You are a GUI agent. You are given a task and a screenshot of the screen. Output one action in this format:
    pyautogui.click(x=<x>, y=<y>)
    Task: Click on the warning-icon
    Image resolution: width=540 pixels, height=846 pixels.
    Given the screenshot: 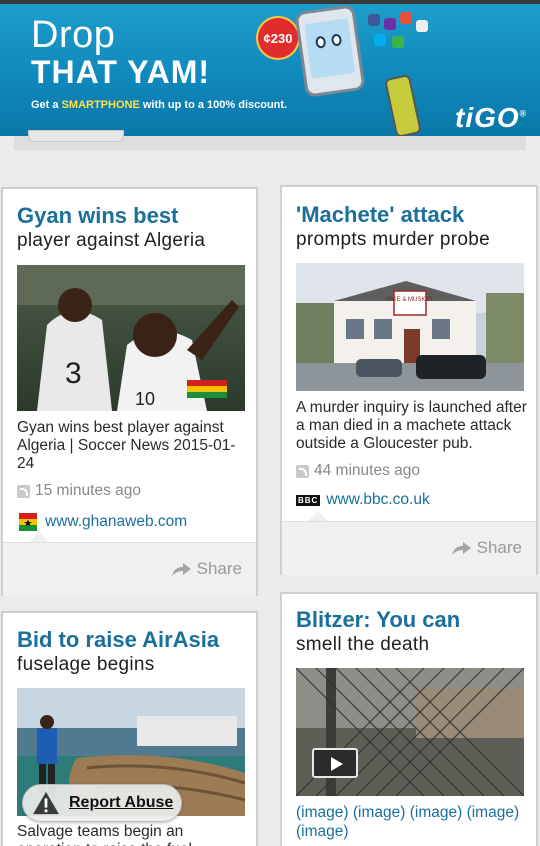 What is the action you would take?
    pyautogui.click(x=46, y=803)
    